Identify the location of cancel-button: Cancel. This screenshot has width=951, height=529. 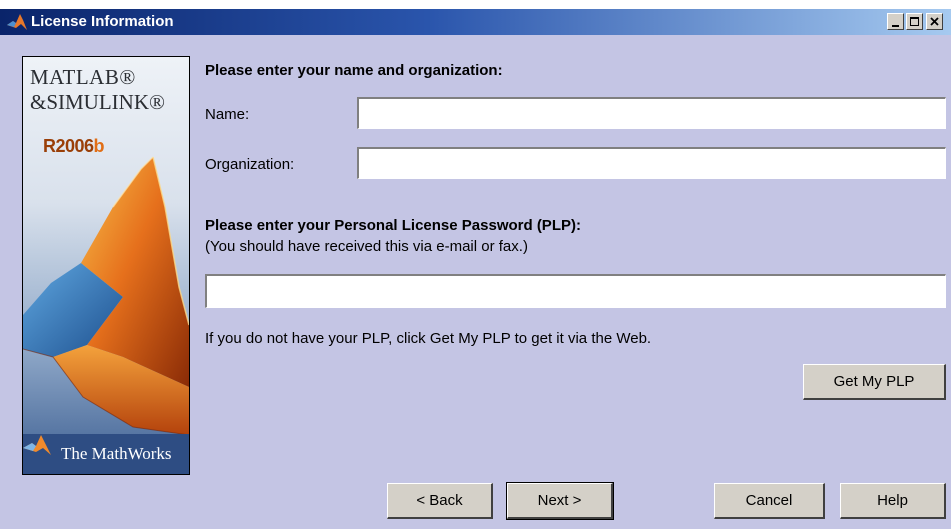
(769, 501).